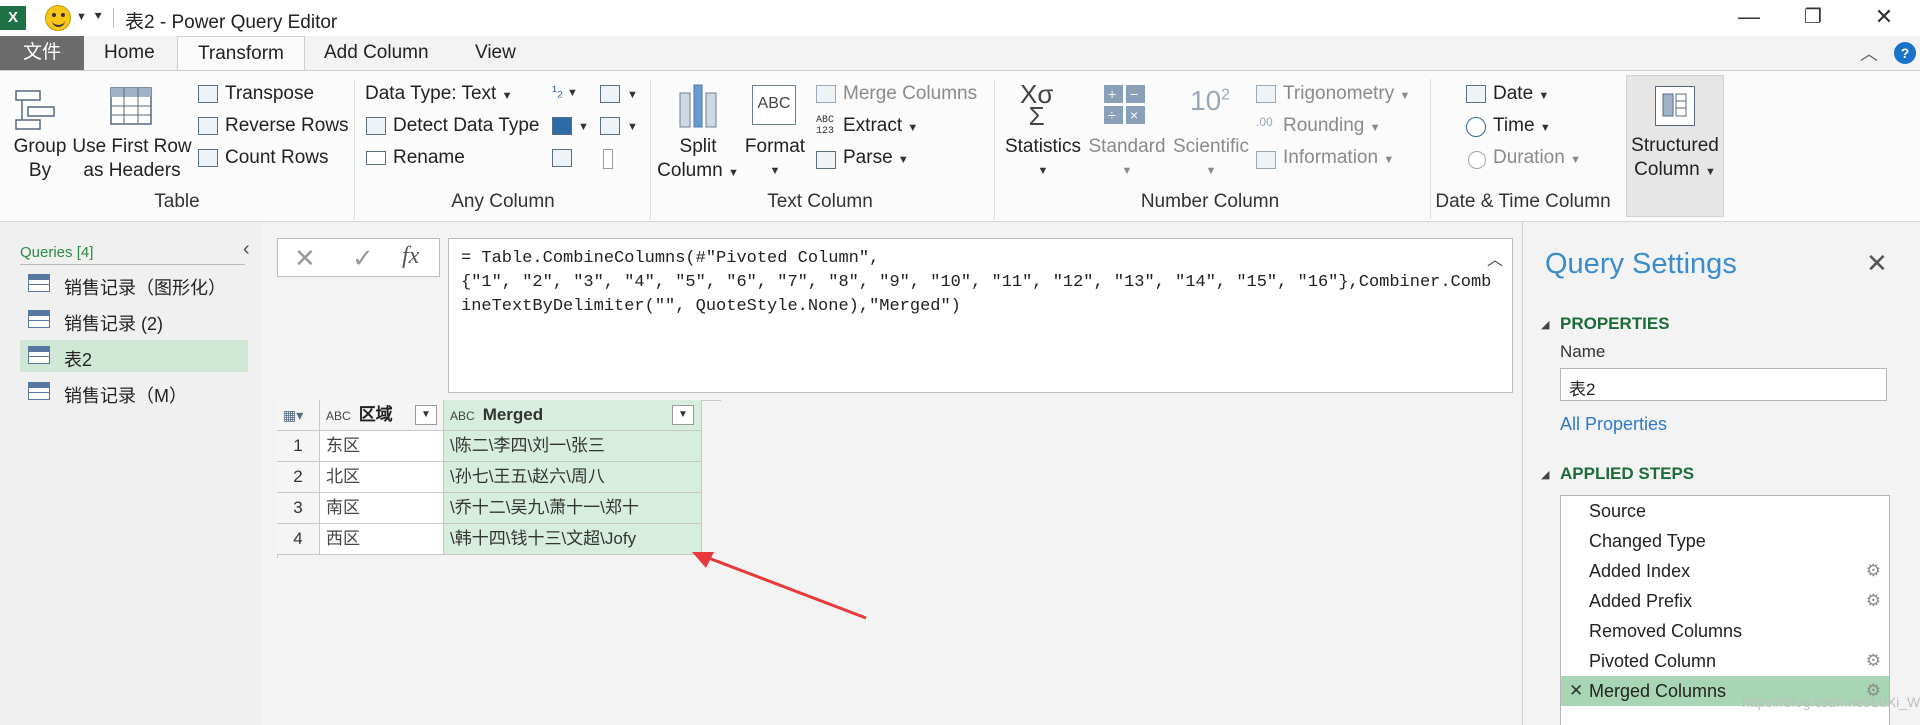 The width and height of the screenshot is (1920, 725). What do you see at coordinates (134, 320) in the screenshot?
I see `query-item: 销售记录 (2)` at bounding box center [134, 320].